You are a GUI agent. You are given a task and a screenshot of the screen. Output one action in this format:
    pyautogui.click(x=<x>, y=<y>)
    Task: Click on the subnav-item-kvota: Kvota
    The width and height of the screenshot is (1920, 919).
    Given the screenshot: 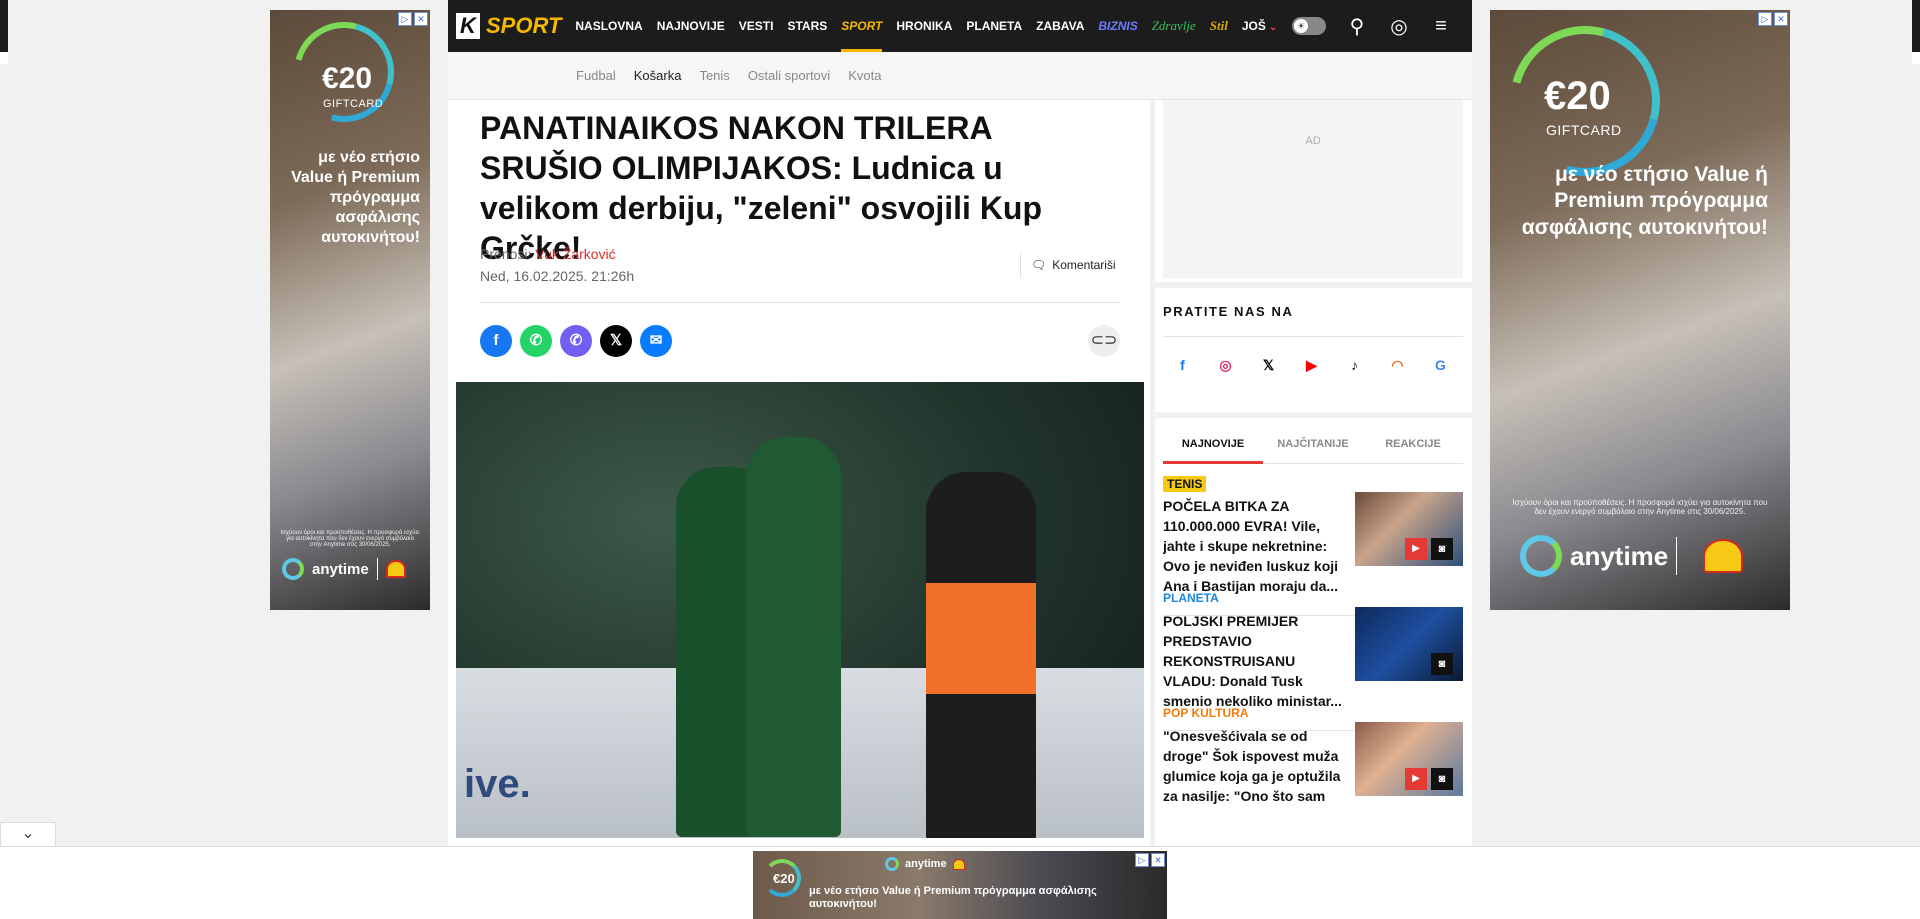 What is the action you would take?
    pyautogui.click(x=864, y=75)
    